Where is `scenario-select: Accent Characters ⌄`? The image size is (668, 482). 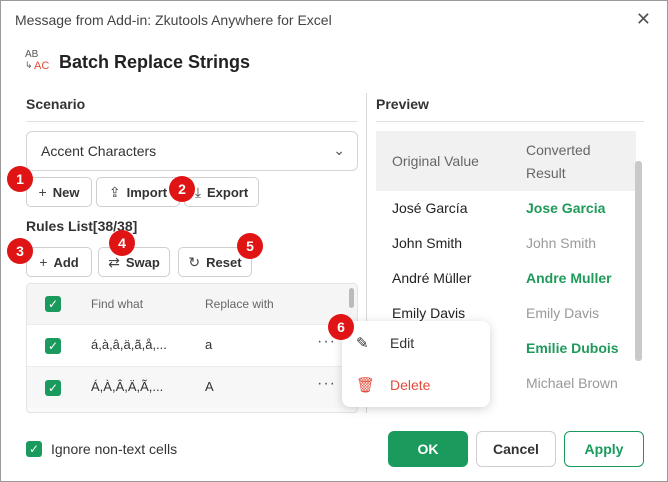
scenario-select: Accent Characters ⌄ is located at coordinates (192, 151).